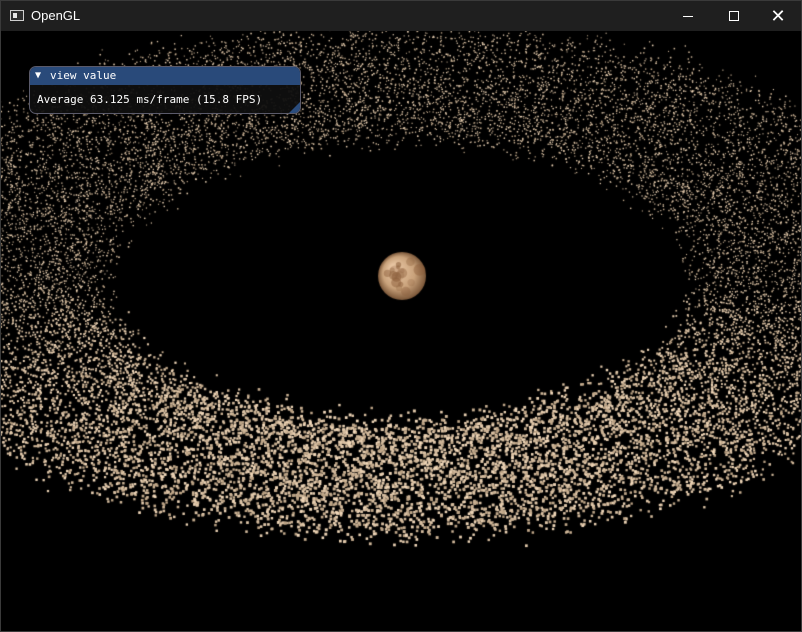 The width and height of the screenshot is (802, 632). I want to click on close-icon: ✕, so click(778, 16).